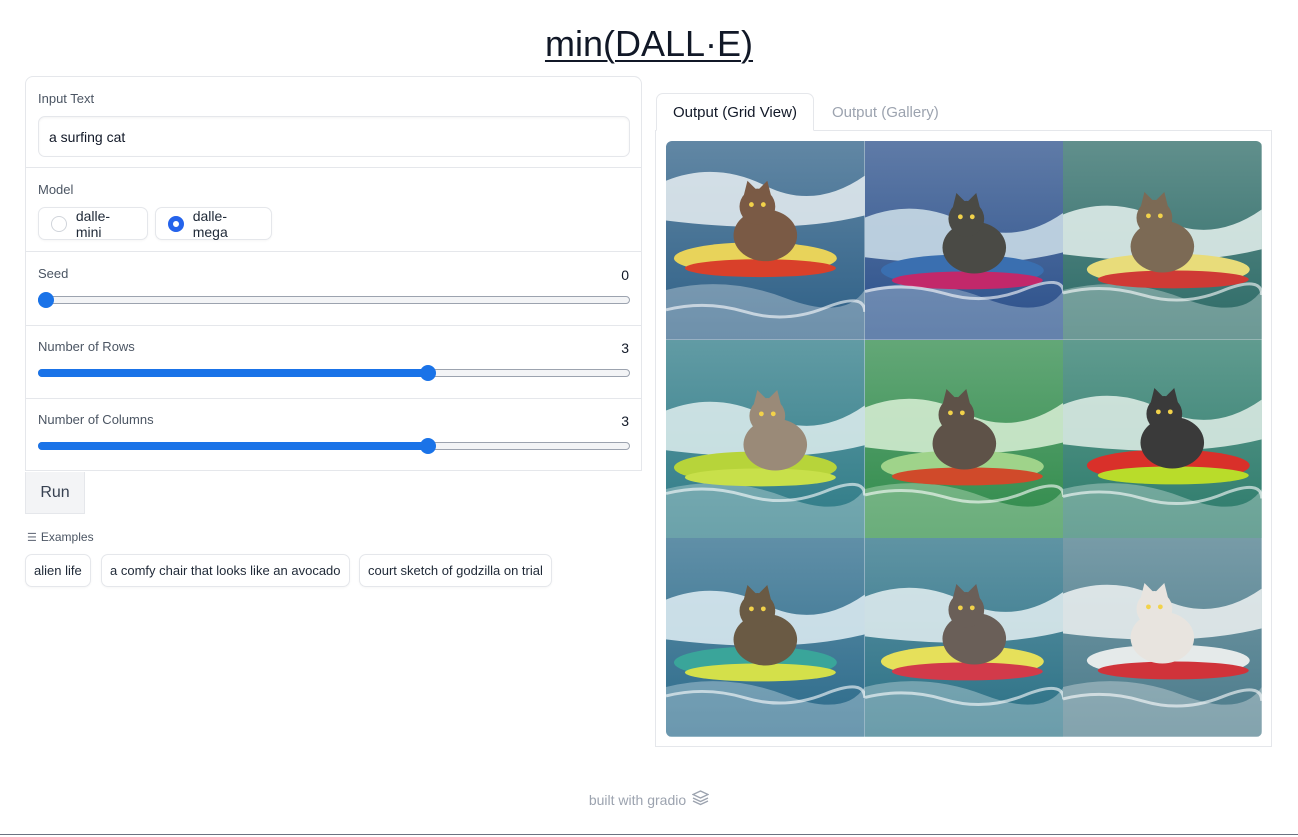 Image resolution: width=1298 pixels, height=837 pixels. What do you see at coordinates (625, 348) in the screenshot?
I see `rows-value: 3` at bounding box center [625, 348].